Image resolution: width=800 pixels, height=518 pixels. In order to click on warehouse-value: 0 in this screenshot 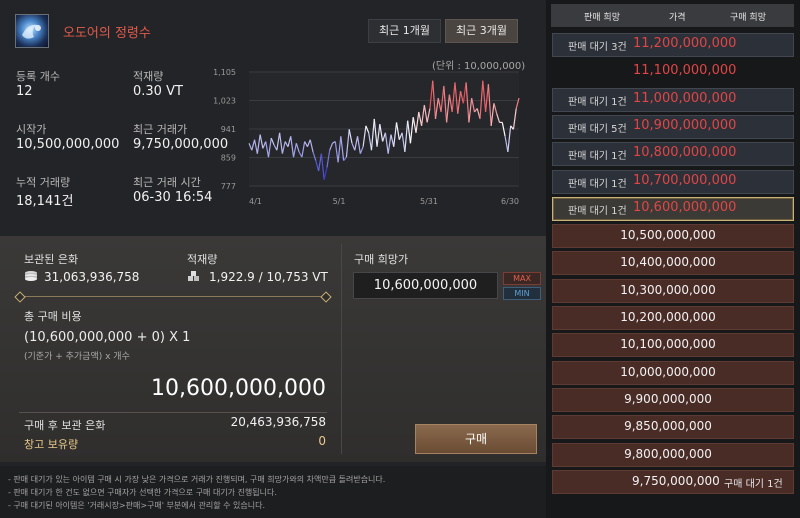, I will do `click(322, 441)`.